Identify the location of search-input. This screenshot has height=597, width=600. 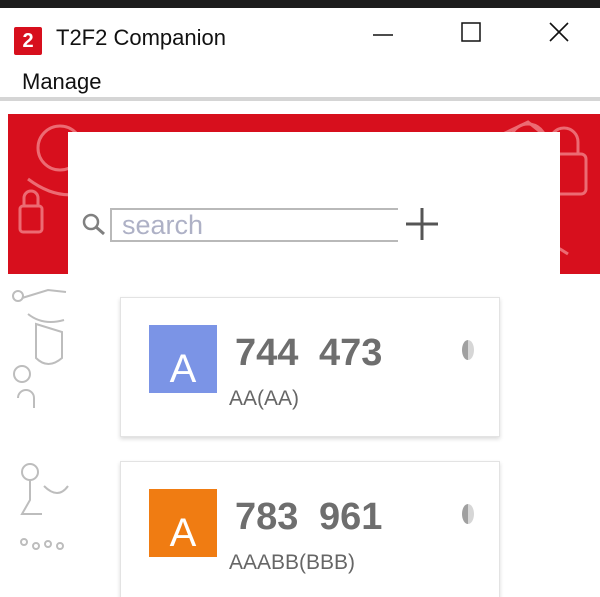
(254, 225).